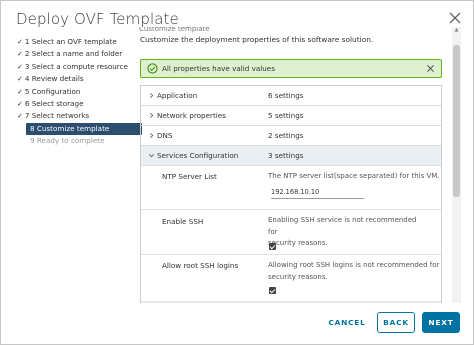  Describe the element at coordinates (291, 116) in the screenshot. I see `group-row-network-properties: Network properties 5 settings` at that location.